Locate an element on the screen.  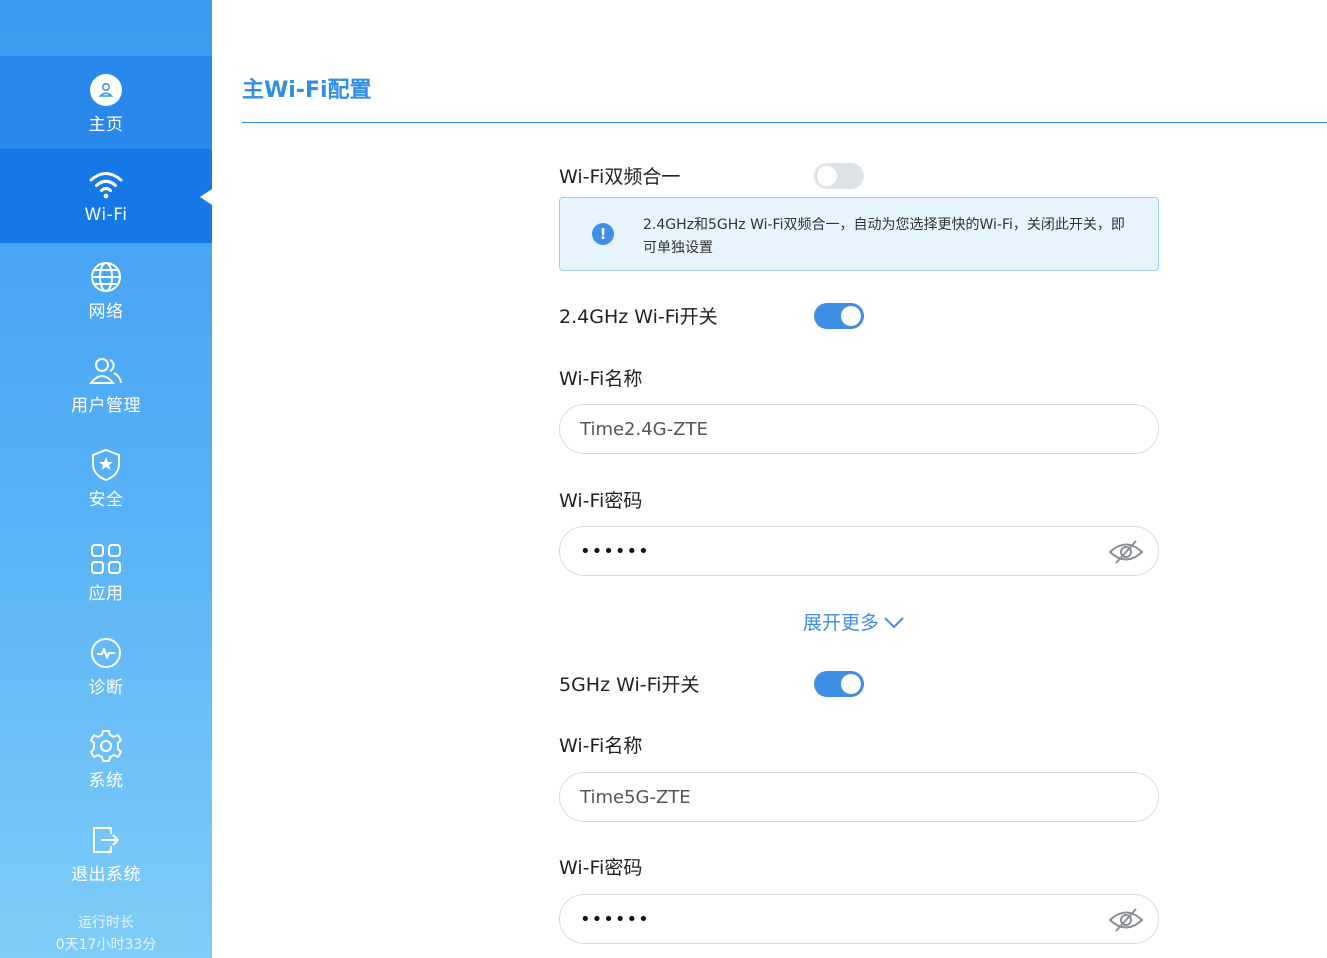
apps-grid-icon is located at coordinates (106, 559).